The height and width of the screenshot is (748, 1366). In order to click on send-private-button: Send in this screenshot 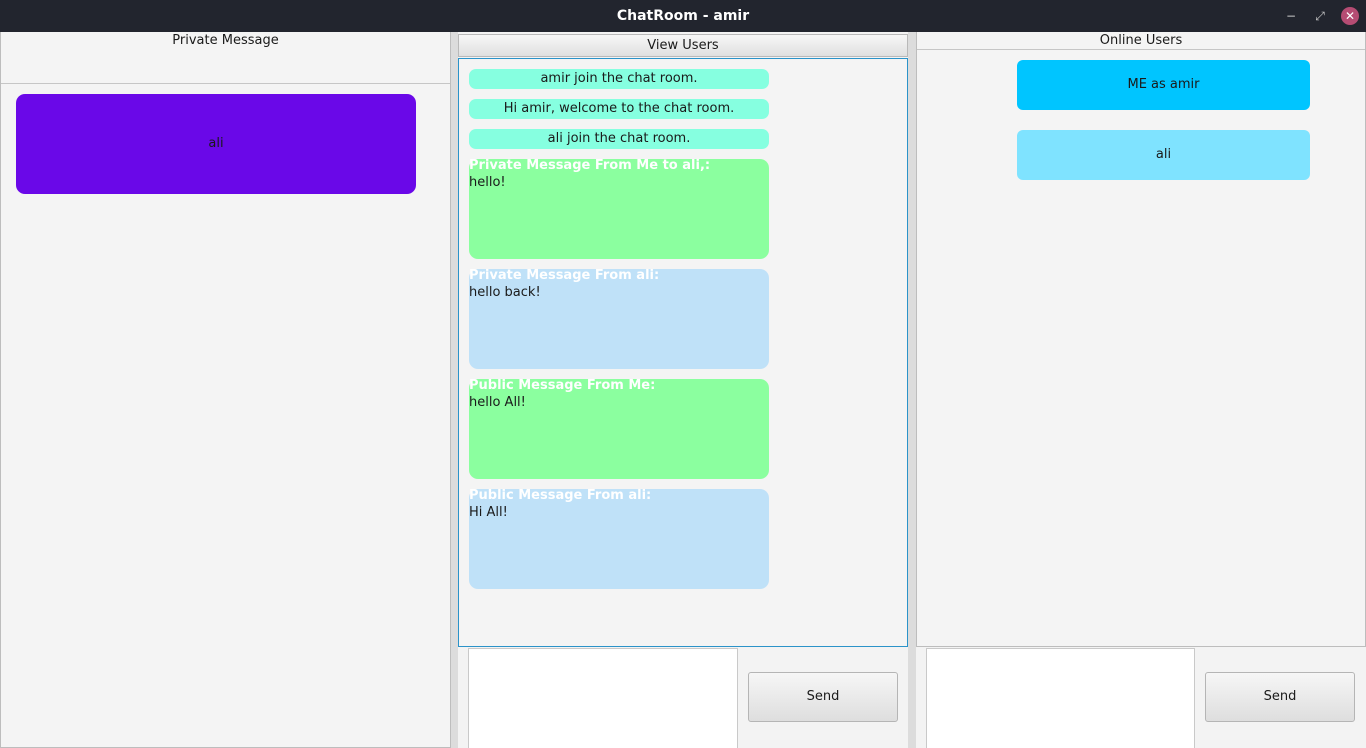, I will do `click(1280, 697)`.